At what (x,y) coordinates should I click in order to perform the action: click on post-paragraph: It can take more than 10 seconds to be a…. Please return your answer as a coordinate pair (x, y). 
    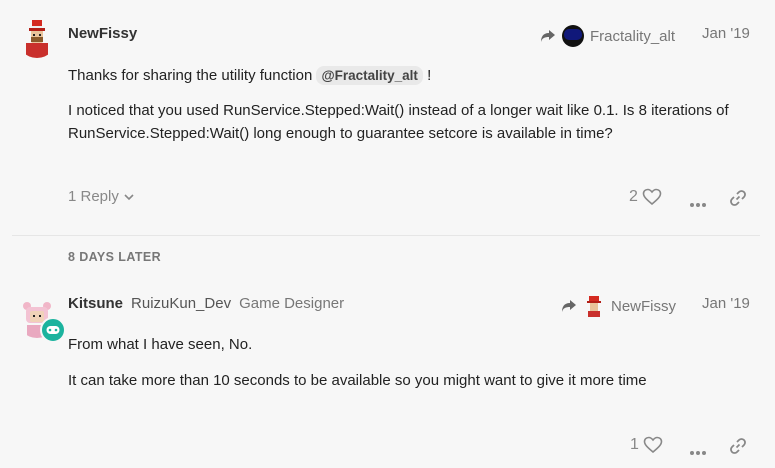
    Looking at the image, I should click on (357, 380).